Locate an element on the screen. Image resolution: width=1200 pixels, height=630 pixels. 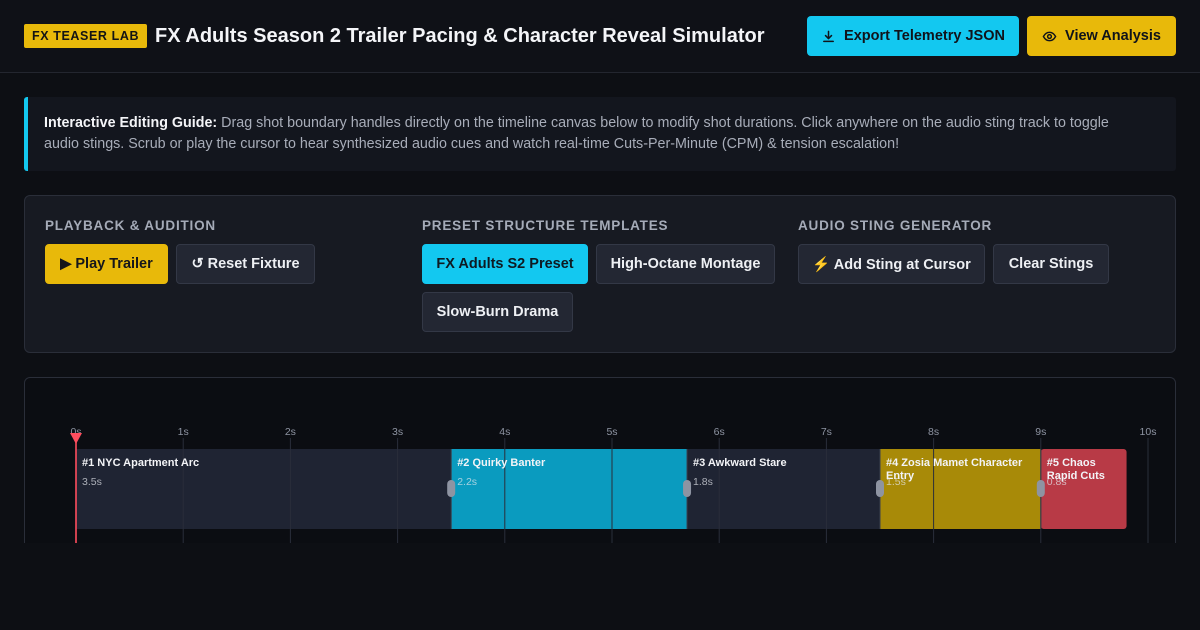
preset-high-octane-button: High-Octane Montage is located at coordinates (685, 264).